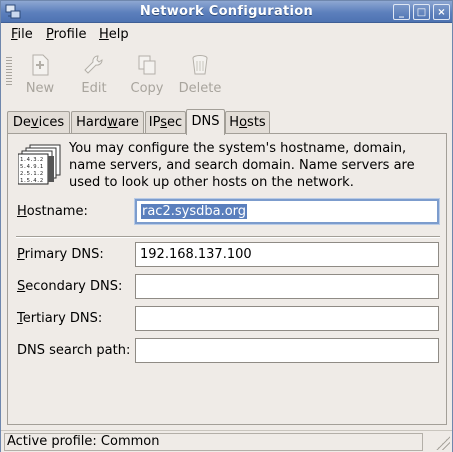  Describe the element at coordinates (196, 254) in the screenshot. I see `primary-dns-value: 192.168.137.100` at that location.